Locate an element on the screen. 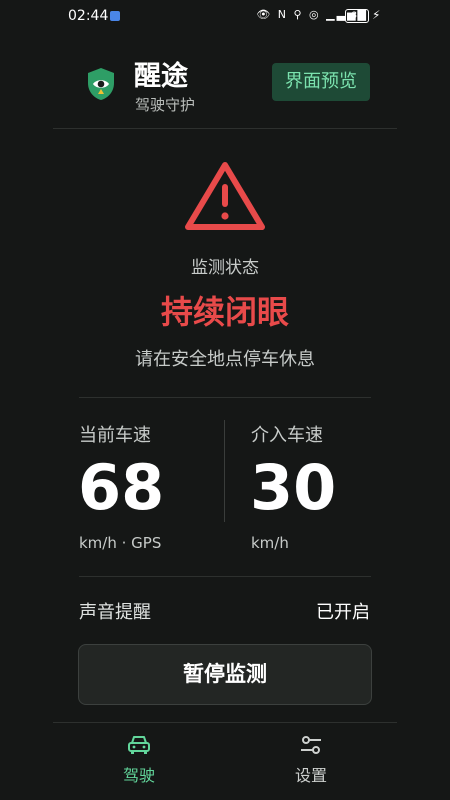  current-speed-unit: km/h · GPS is located at coordinates (120, 543).